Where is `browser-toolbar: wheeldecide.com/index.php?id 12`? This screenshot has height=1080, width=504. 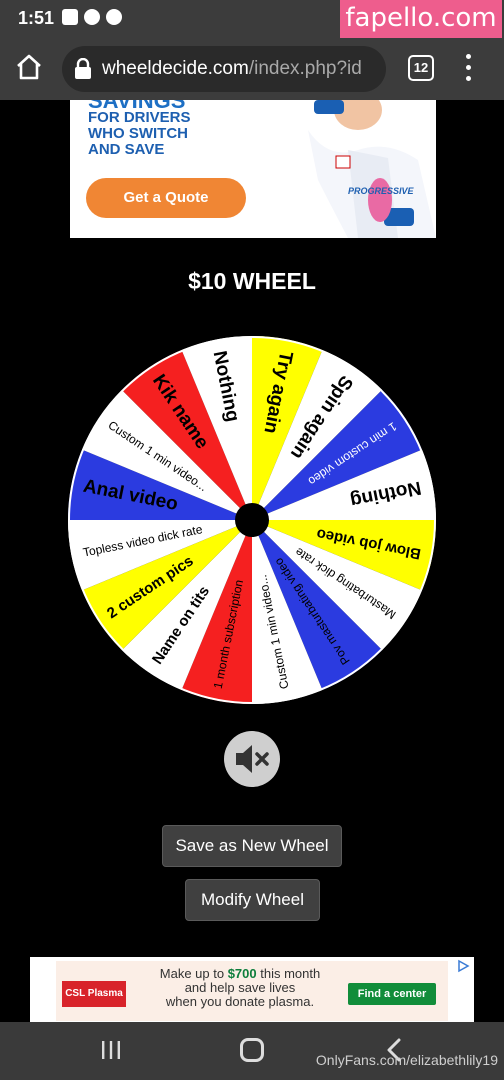
browser-toolbar: wheeldecide.com/index.php?id 12 is located at coordinates (252, 69).